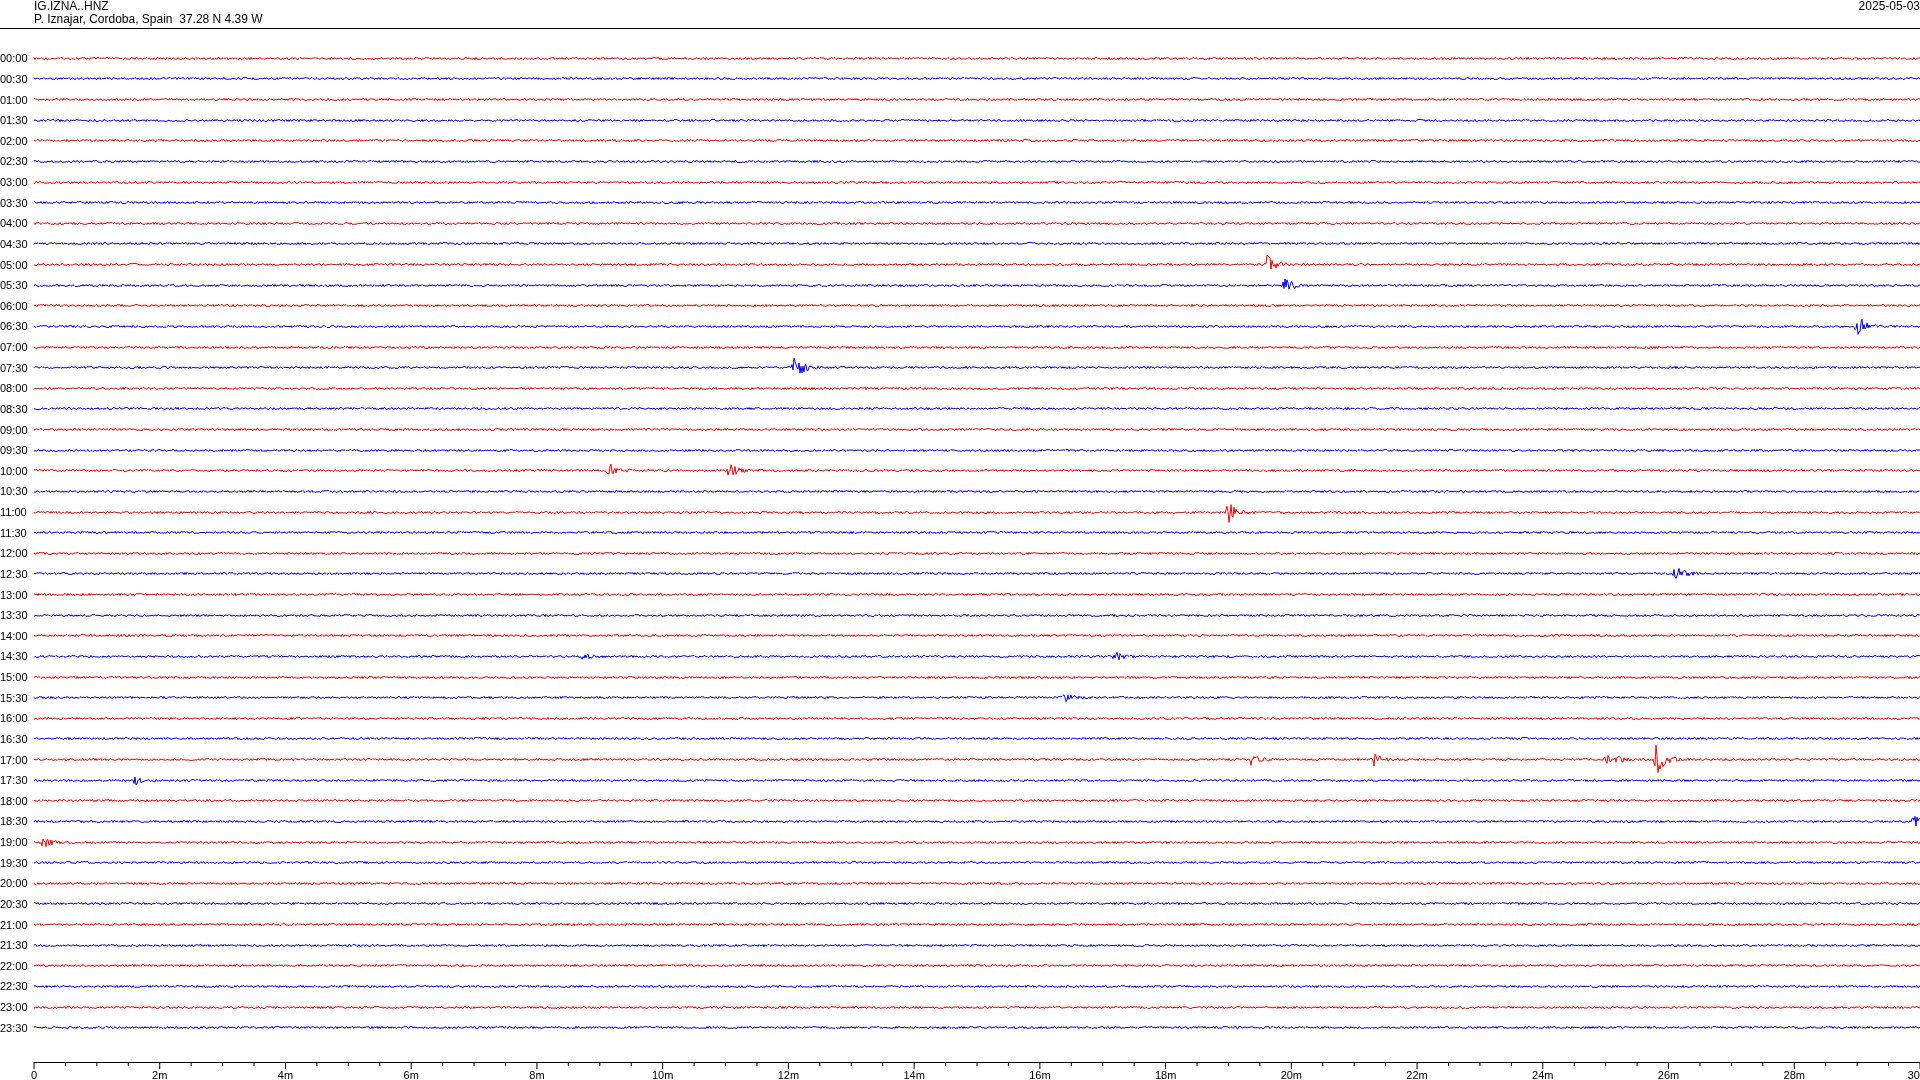 Image resolution: width=1920 pixels, height=1080 pixels. Describe the element at coordinates (14, 161) in the screenshot. I see `time-label: 02:30` at that location.